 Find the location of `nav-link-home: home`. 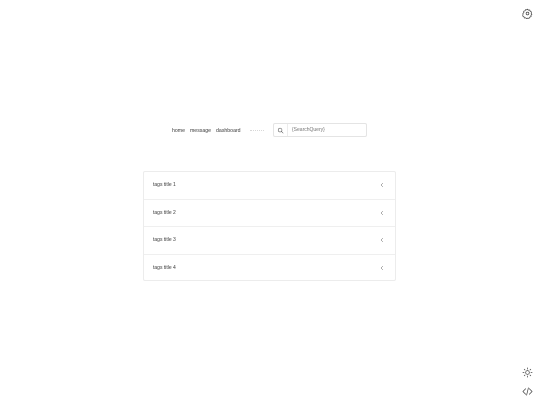

nav-link-home: home is located at coordinates (178, 131).